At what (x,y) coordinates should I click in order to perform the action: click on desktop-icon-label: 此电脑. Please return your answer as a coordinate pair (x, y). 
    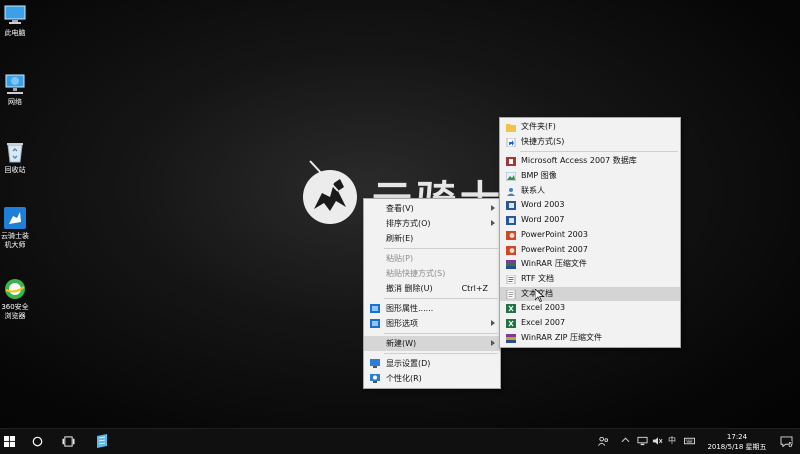
    Looking at the image, I should click on (15, 33).